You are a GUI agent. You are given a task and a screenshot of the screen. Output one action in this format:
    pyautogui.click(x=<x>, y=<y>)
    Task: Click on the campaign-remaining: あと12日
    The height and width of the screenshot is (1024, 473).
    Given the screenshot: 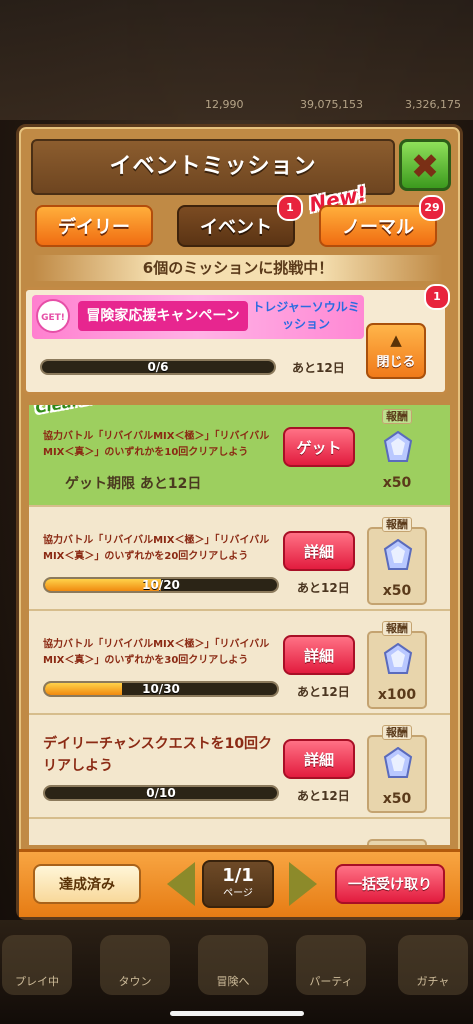 What is the action you would take?
    pyautogui.click(x=318, y=368)
    